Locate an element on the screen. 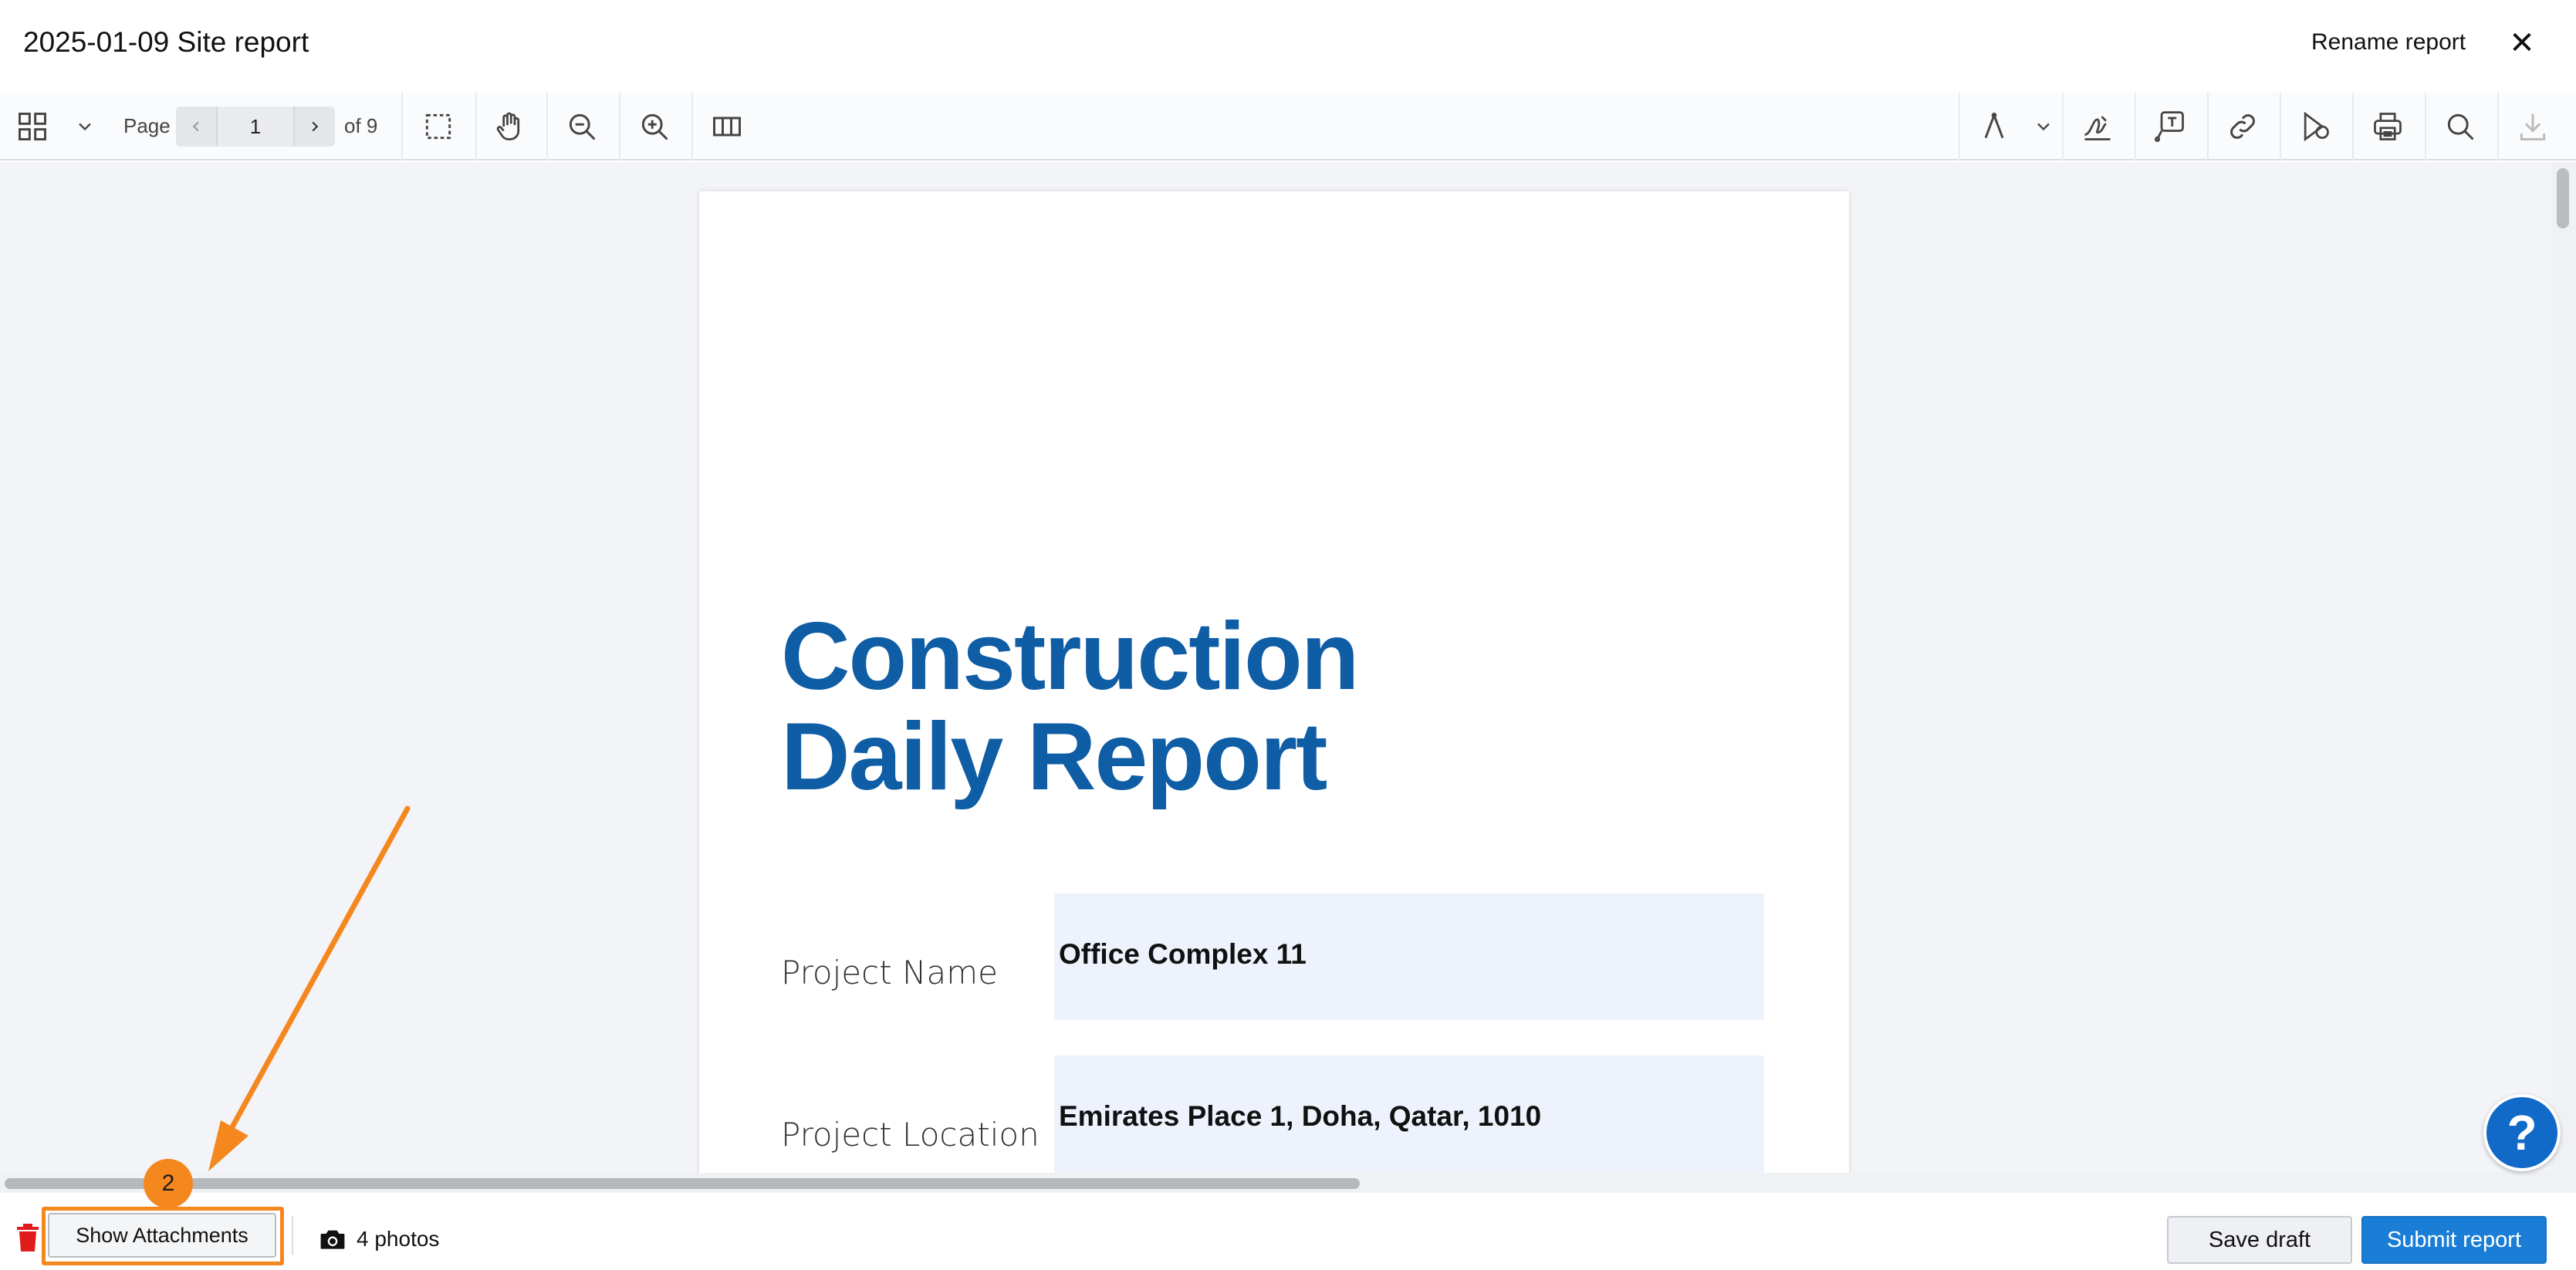  shapes-icon is located at coordinates (2315, 127).